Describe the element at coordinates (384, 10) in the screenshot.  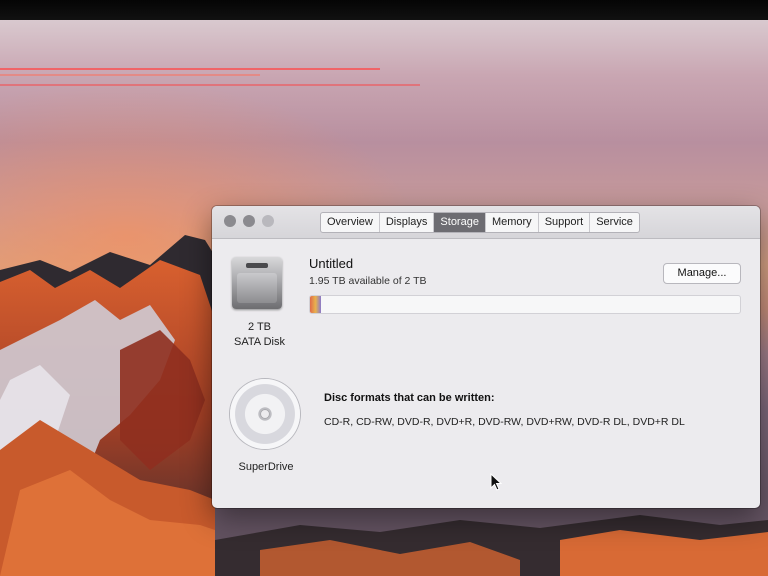
I see `monitor-bezel` at that location.